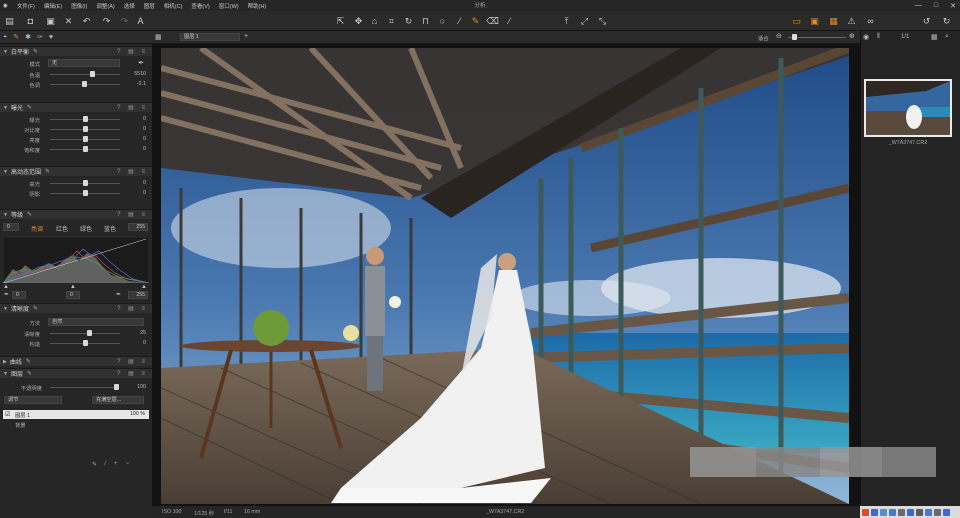 This screenshot has width=960, height=518. I want to click on aperture-tab-icon: ✱, so click(28, 37).